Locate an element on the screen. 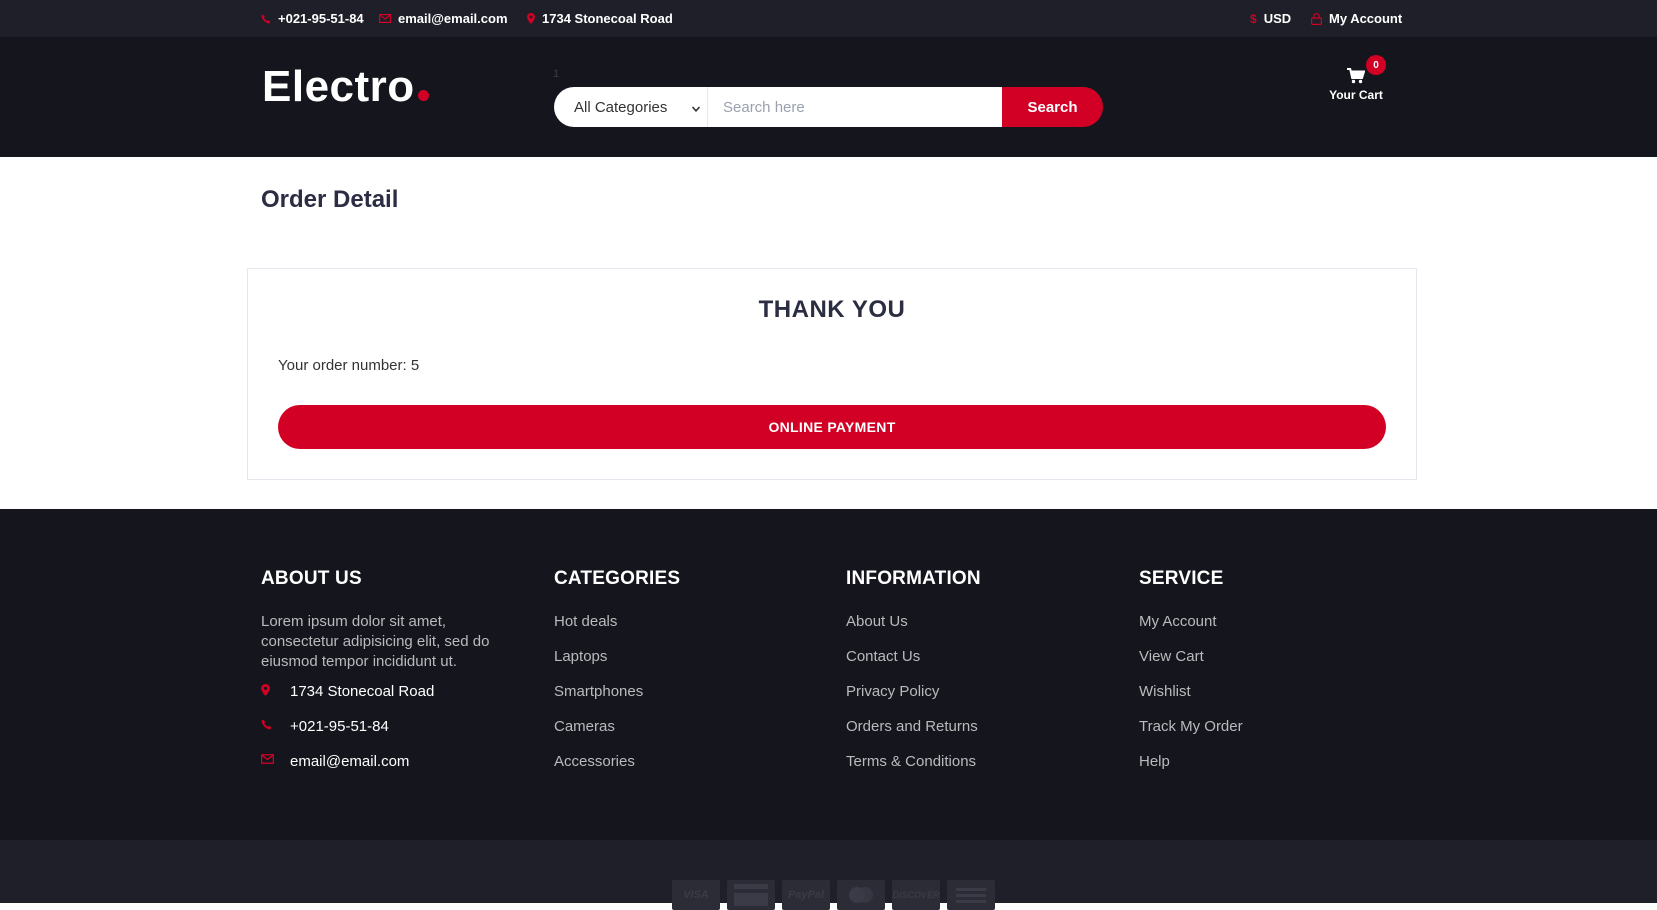 Image resolution: width=1657 pixels, height=910 pixels. dollar-icon: $ is located at coordinates (1253, 18).